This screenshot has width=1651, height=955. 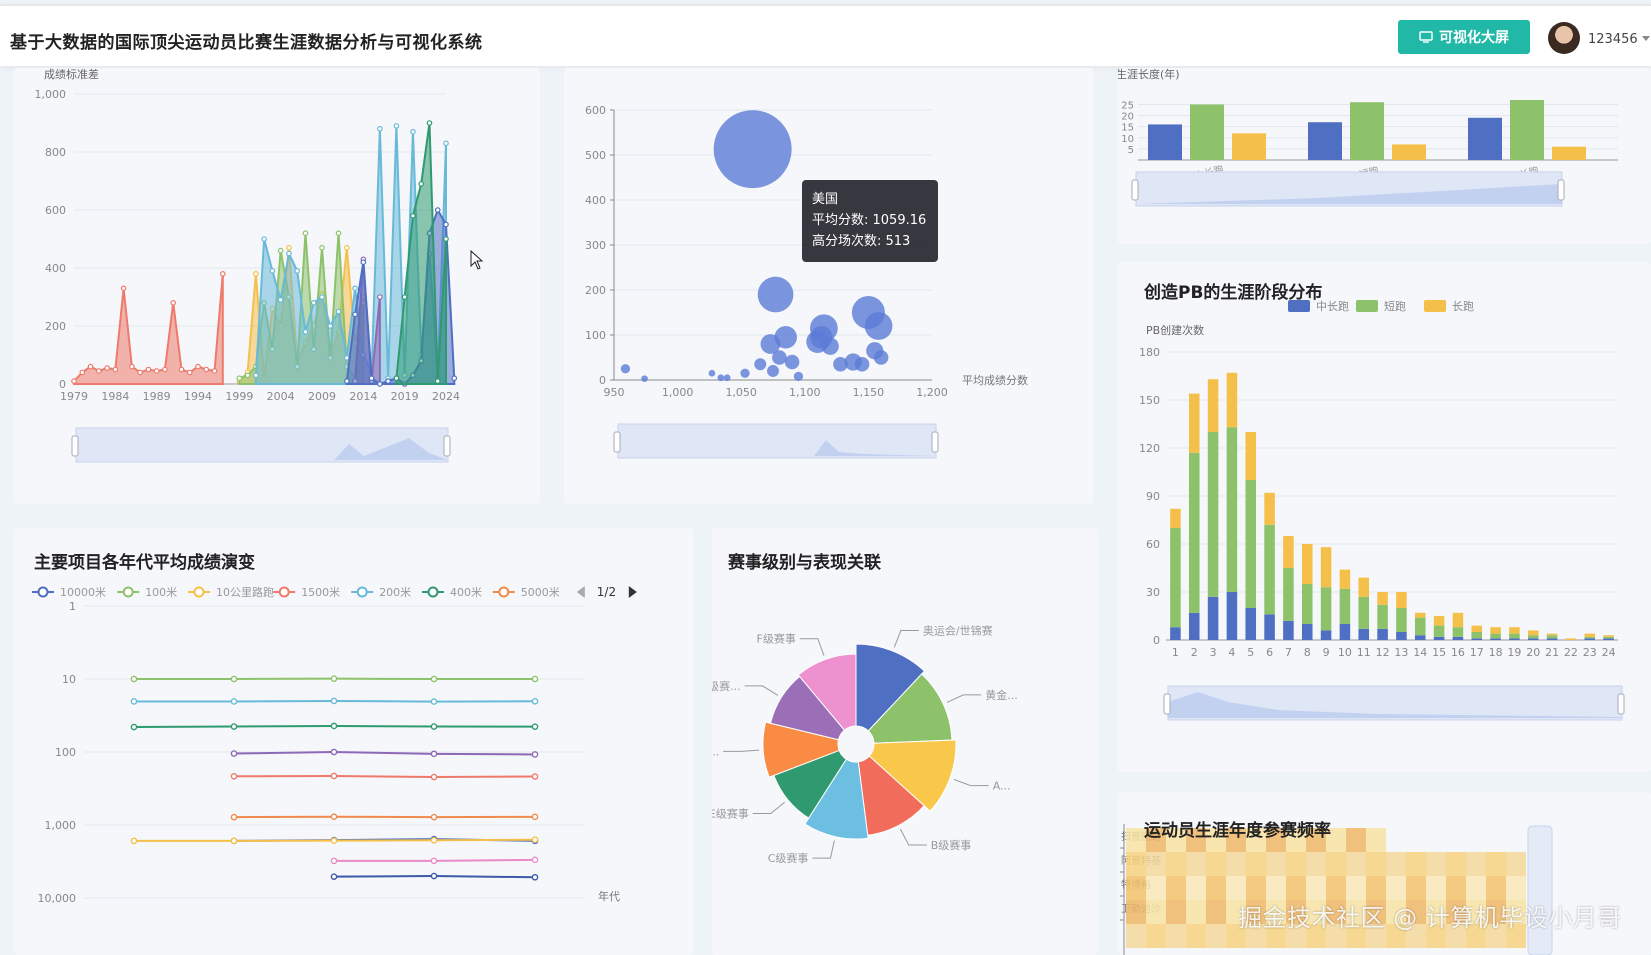 What do you see at coordinates (115, 396) in the screenshot?
I see `stdev-x-tick: 1984` at bounding box center [115, 396].